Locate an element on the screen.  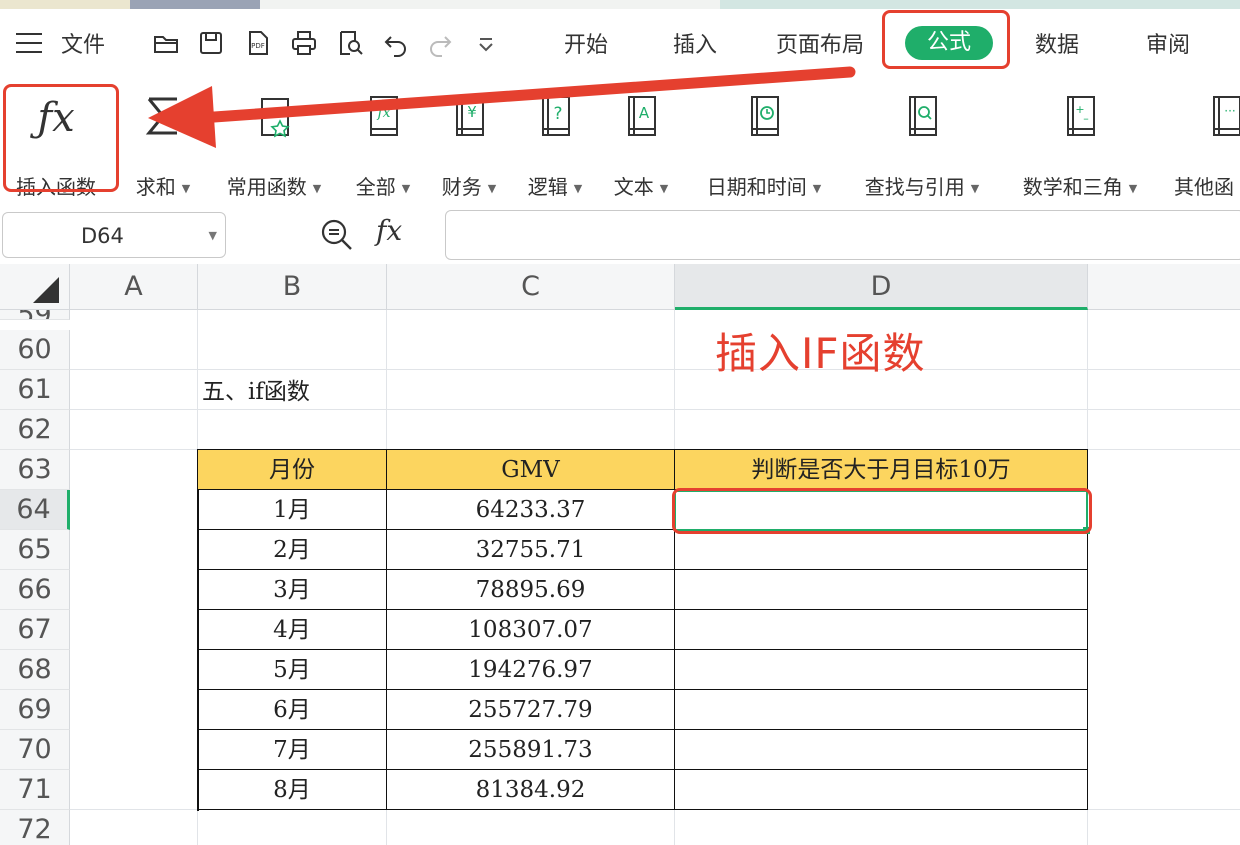
table-cell-gmv: 81384.92 is located at coordinates (531, 790).